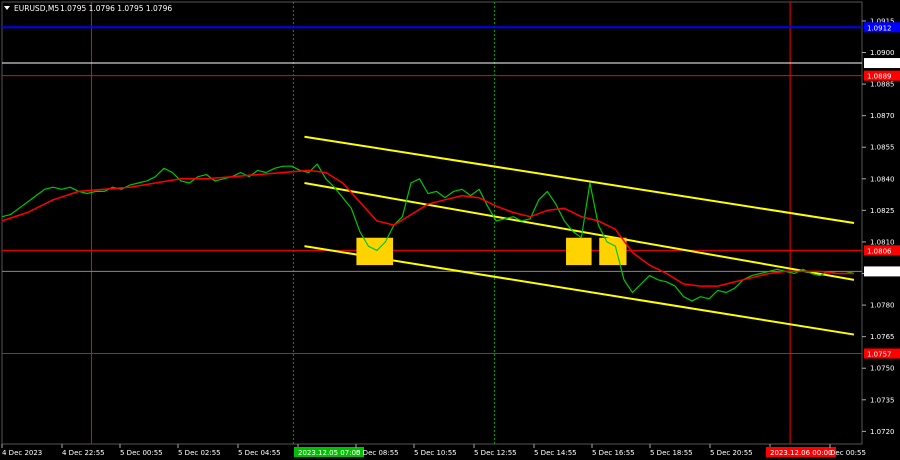 This screenshot has width=900, height=460. I want to click on x-tick-label: 5 Dec 10:55, so click(435, 453).